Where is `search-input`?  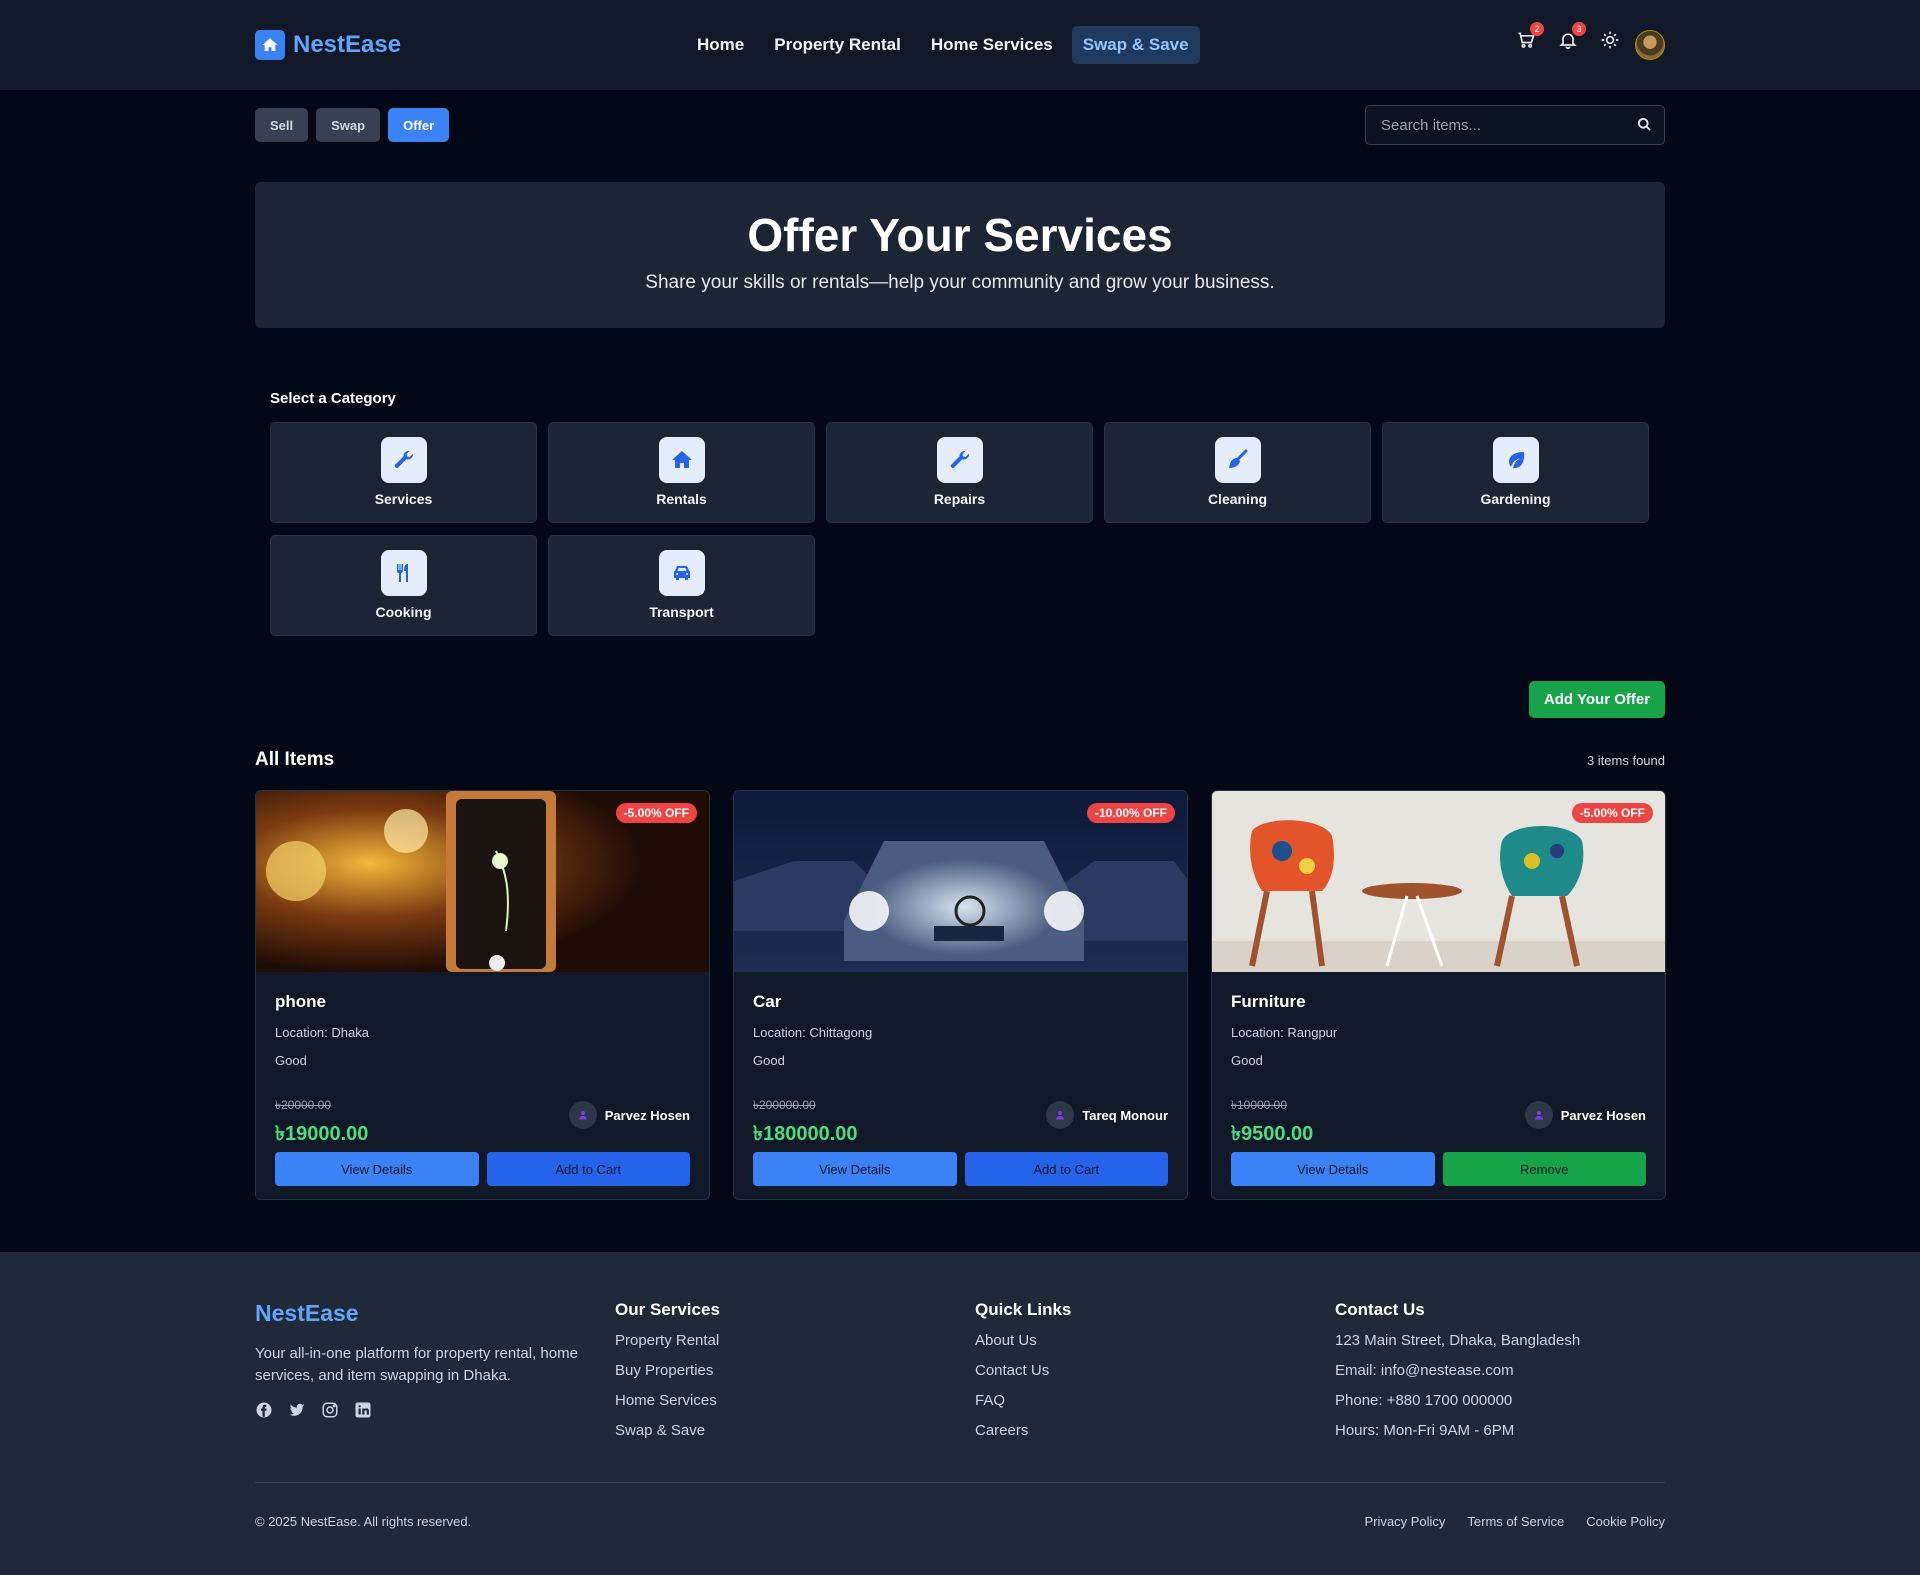
search-input is located at coordinates (1496, 125).